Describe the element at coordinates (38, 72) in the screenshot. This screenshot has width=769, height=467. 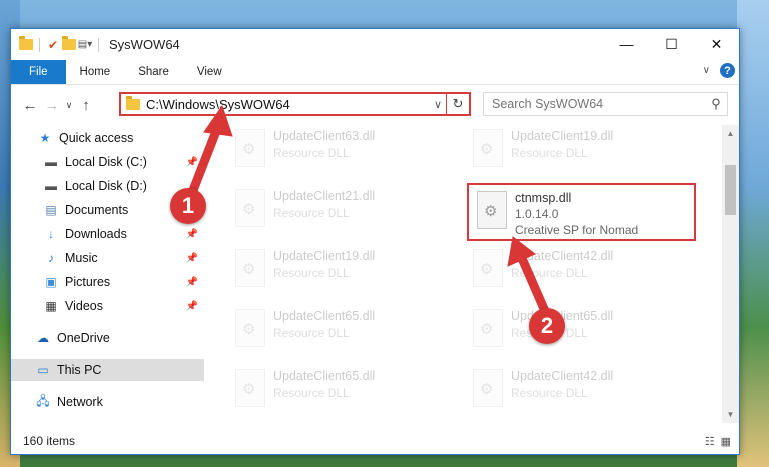
I see `tab-file: File` at that location.